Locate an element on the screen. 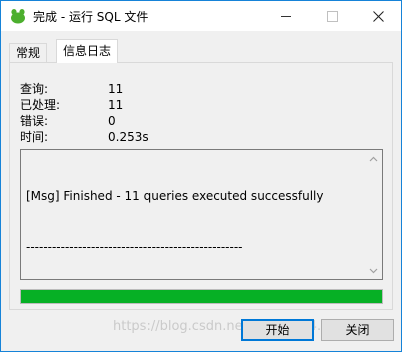 This screenshot has width=402, height=352. chevron-up-icon is located at coordinates (373, 158).